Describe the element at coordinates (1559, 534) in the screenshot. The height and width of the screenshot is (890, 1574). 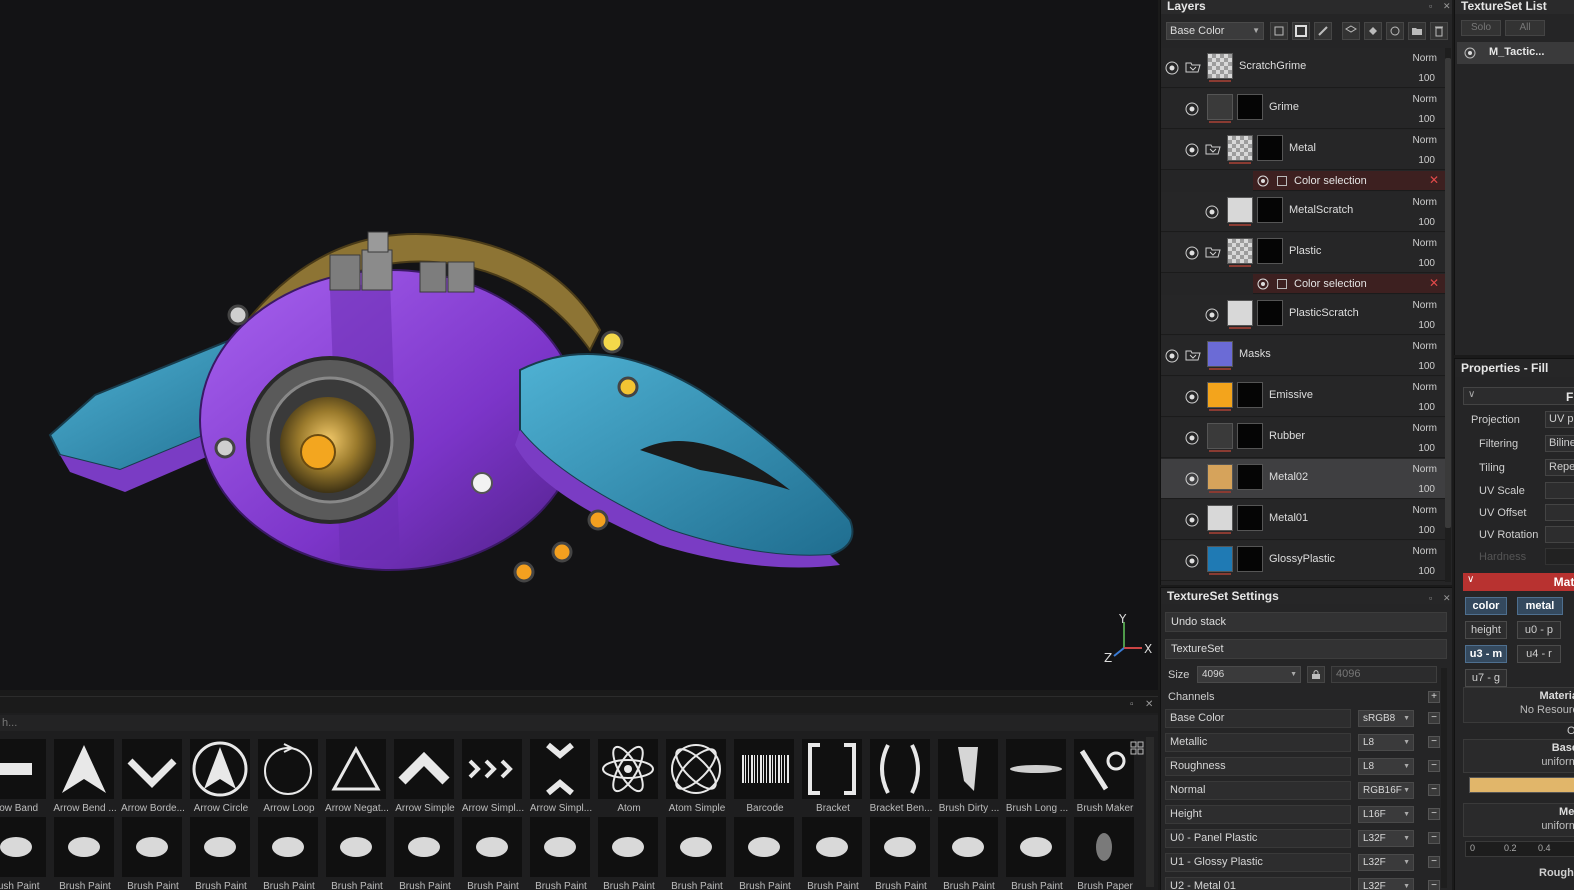
I see `uv-rotation-slider` at that location.